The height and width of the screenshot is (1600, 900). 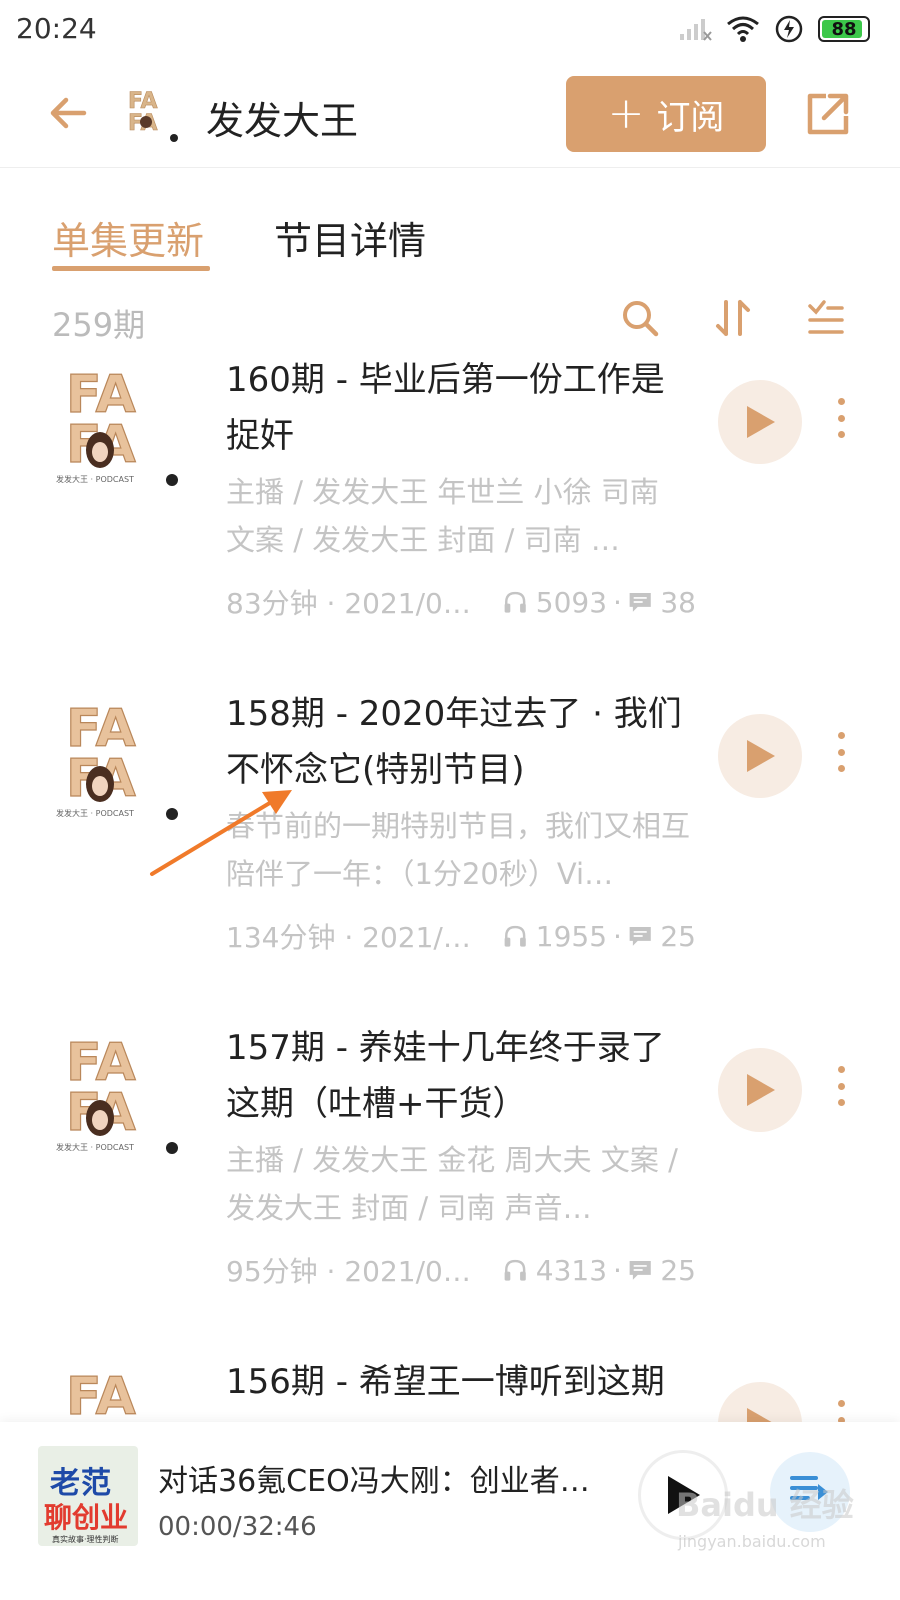 I want to click on svg-text: FA, so click(x=101, y=1394).